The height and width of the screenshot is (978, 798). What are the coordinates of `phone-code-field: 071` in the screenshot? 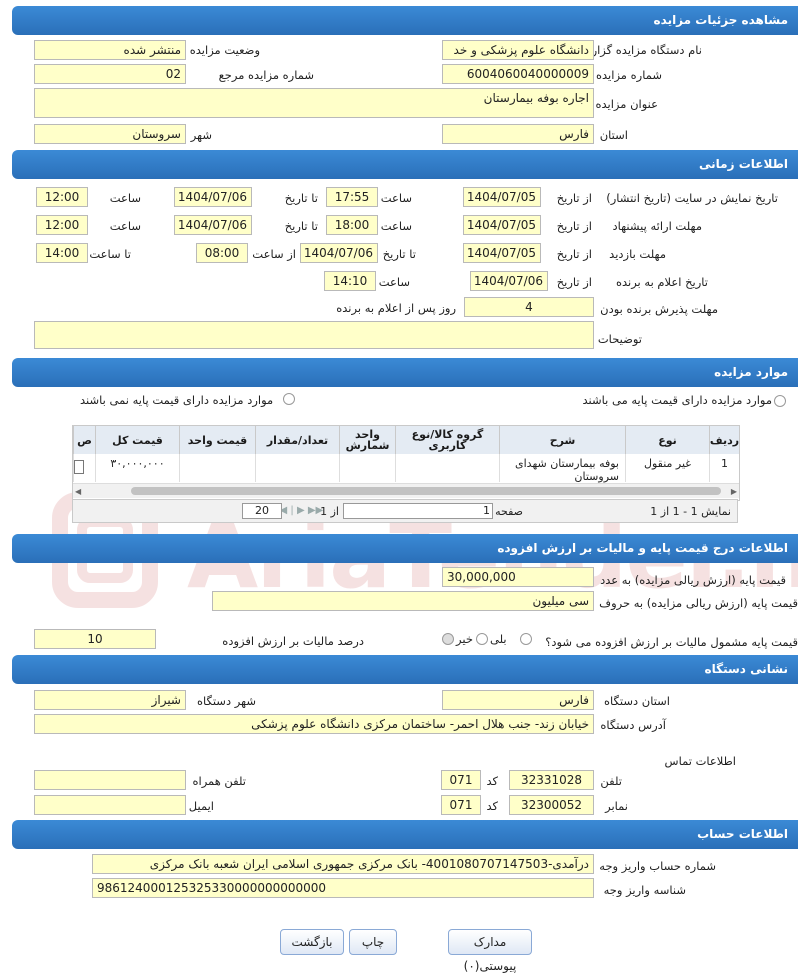 It's located at (461, 780).